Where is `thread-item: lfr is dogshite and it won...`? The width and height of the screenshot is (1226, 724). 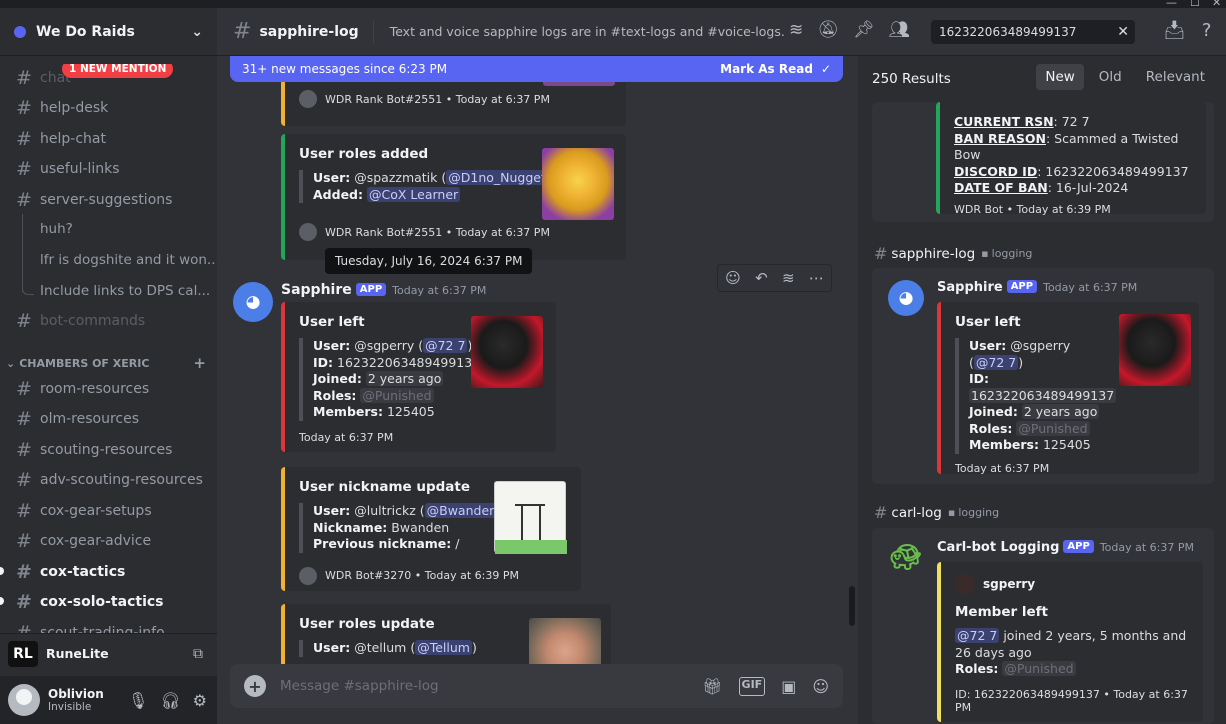
thread-item: lfr is dogshite and it won... is located at coordinates (128, 260).